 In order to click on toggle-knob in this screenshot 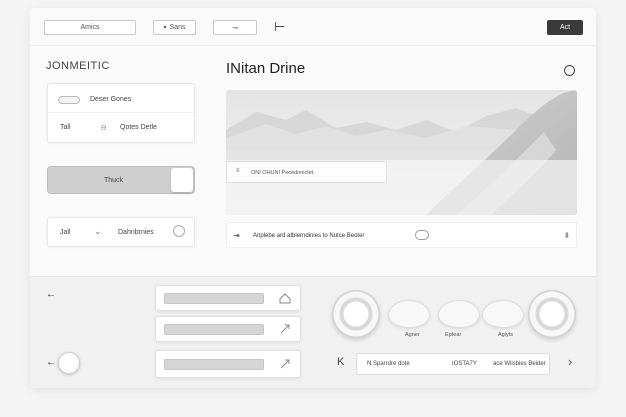, I will do `click(182, 180)`.